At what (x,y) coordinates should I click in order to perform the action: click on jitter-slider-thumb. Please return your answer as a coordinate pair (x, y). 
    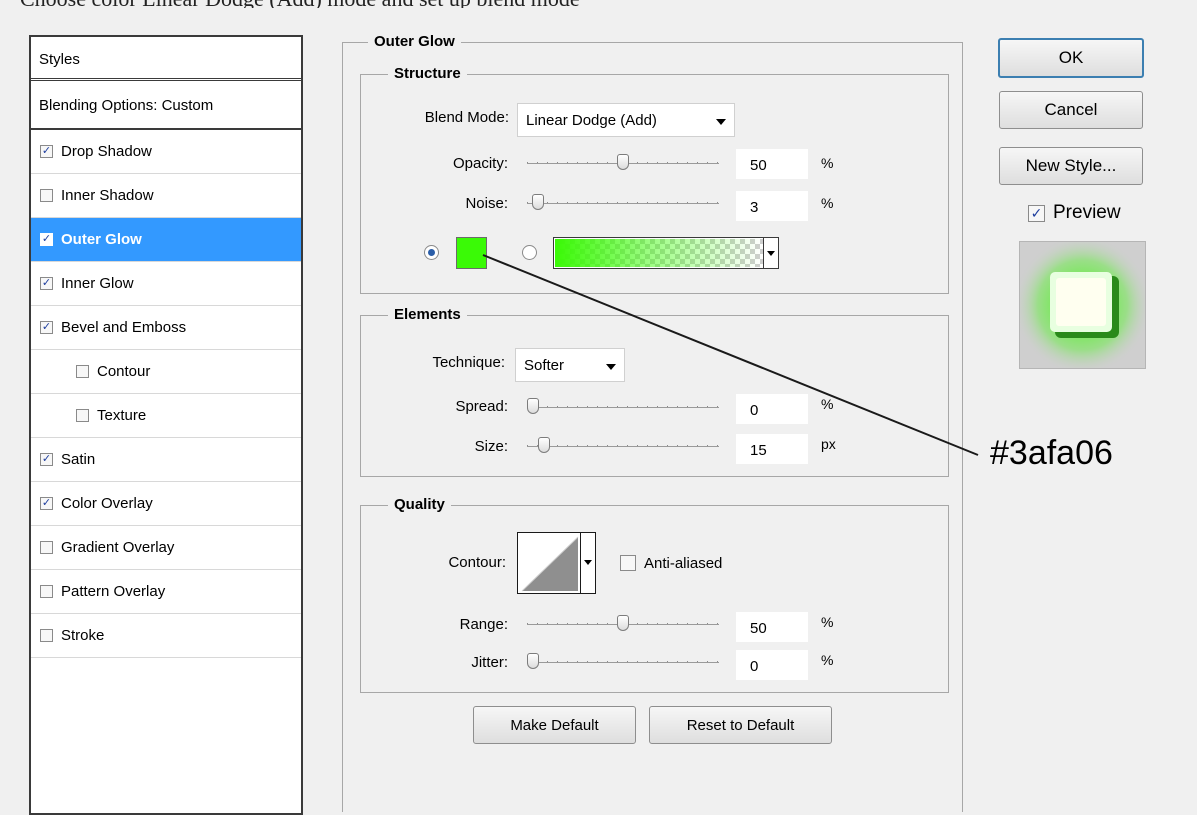
    Looking at the image, I should click on (533, 661).